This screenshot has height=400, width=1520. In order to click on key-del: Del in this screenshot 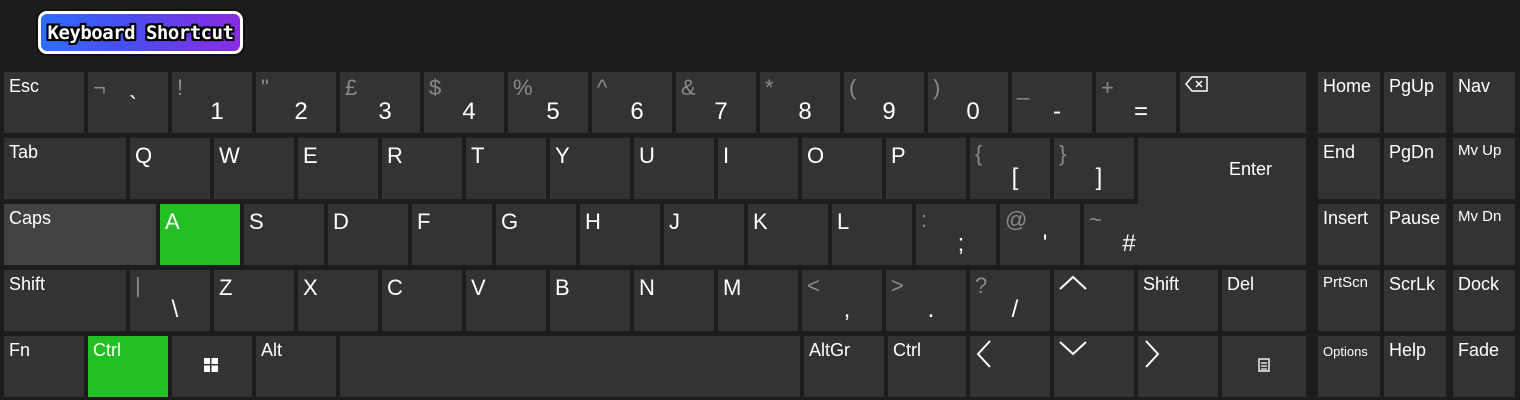, I will do `click(1264, 300)`.